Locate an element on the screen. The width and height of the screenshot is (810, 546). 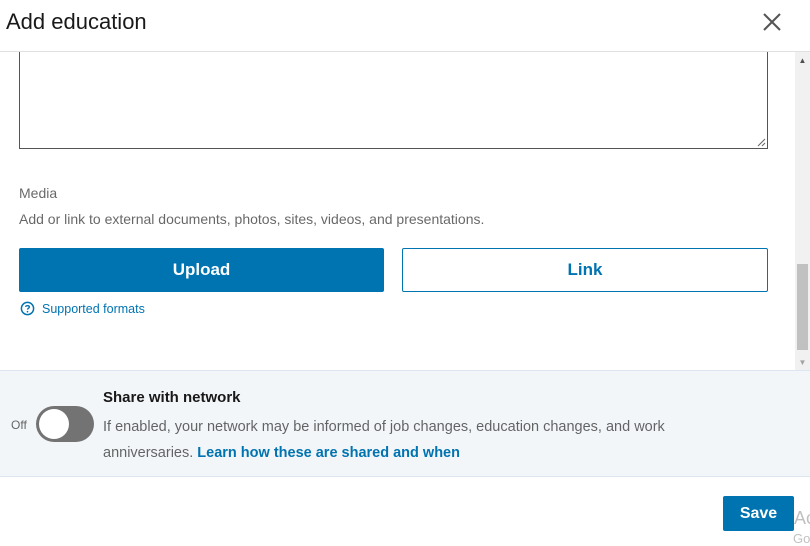
question-circle-icon is located at coordinates (27, 308).